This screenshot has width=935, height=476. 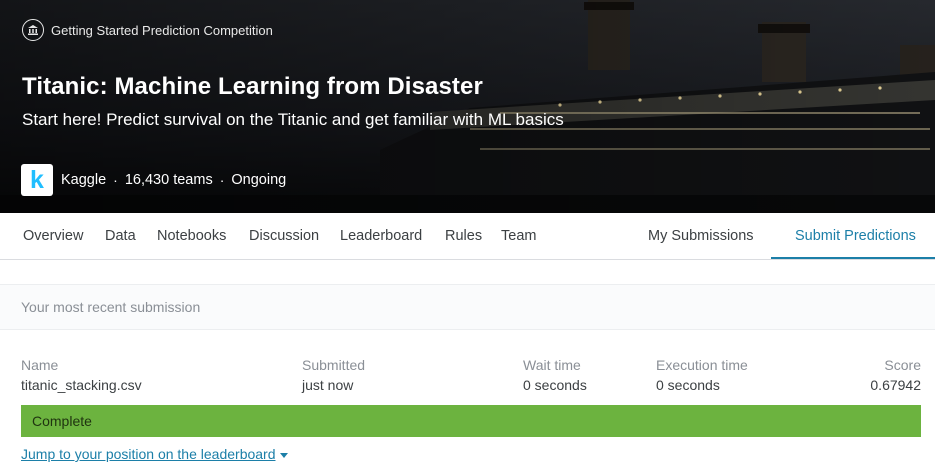 I want to click on tab-my-submissions: My Submissions, so click(x=701, y=236).